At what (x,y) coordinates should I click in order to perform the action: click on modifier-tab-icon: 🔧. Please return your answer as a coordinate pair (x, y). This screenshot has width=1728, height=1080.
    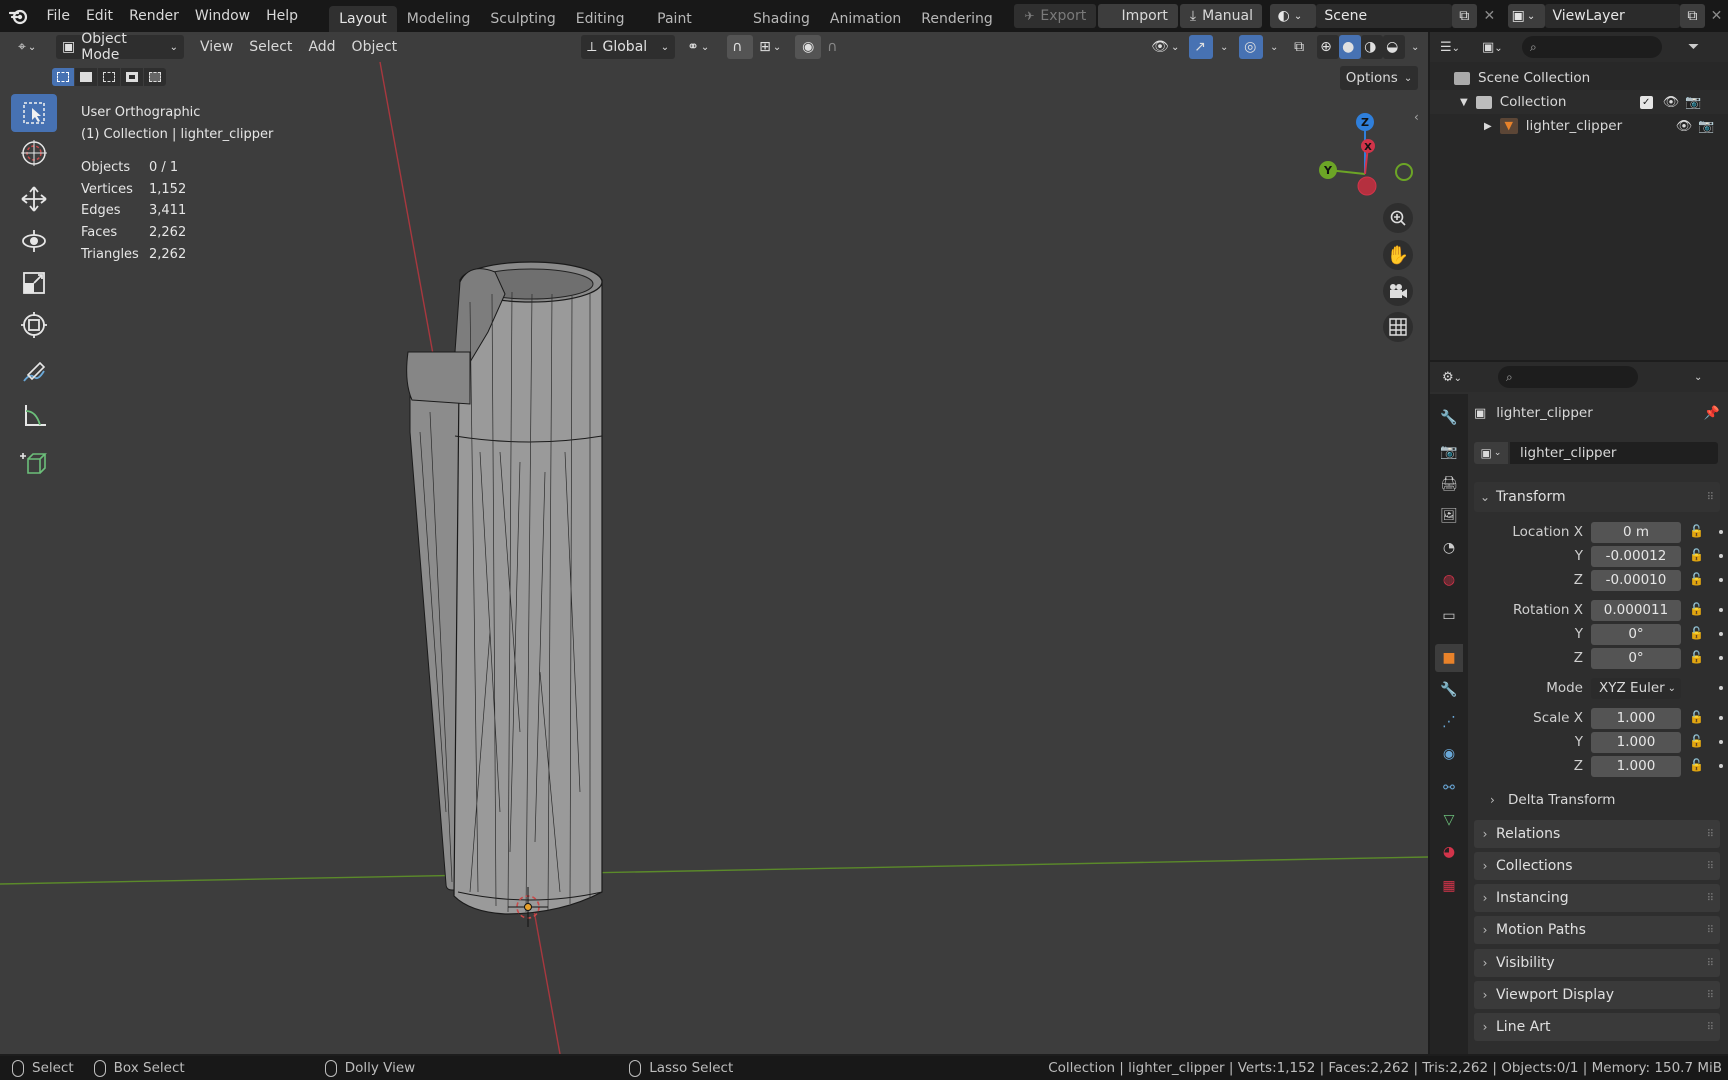
    Looking at the image, I should click on (1449, 690).